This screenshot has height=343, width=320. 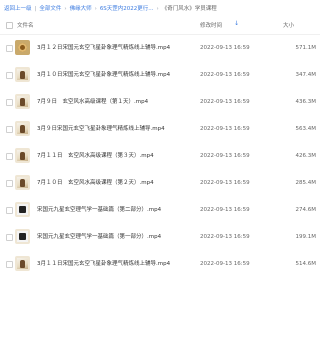 What do you see at coordinates (306, 183) in the screenshot?
I see `file-size: 285.4M` at bounding box center [306, 183].